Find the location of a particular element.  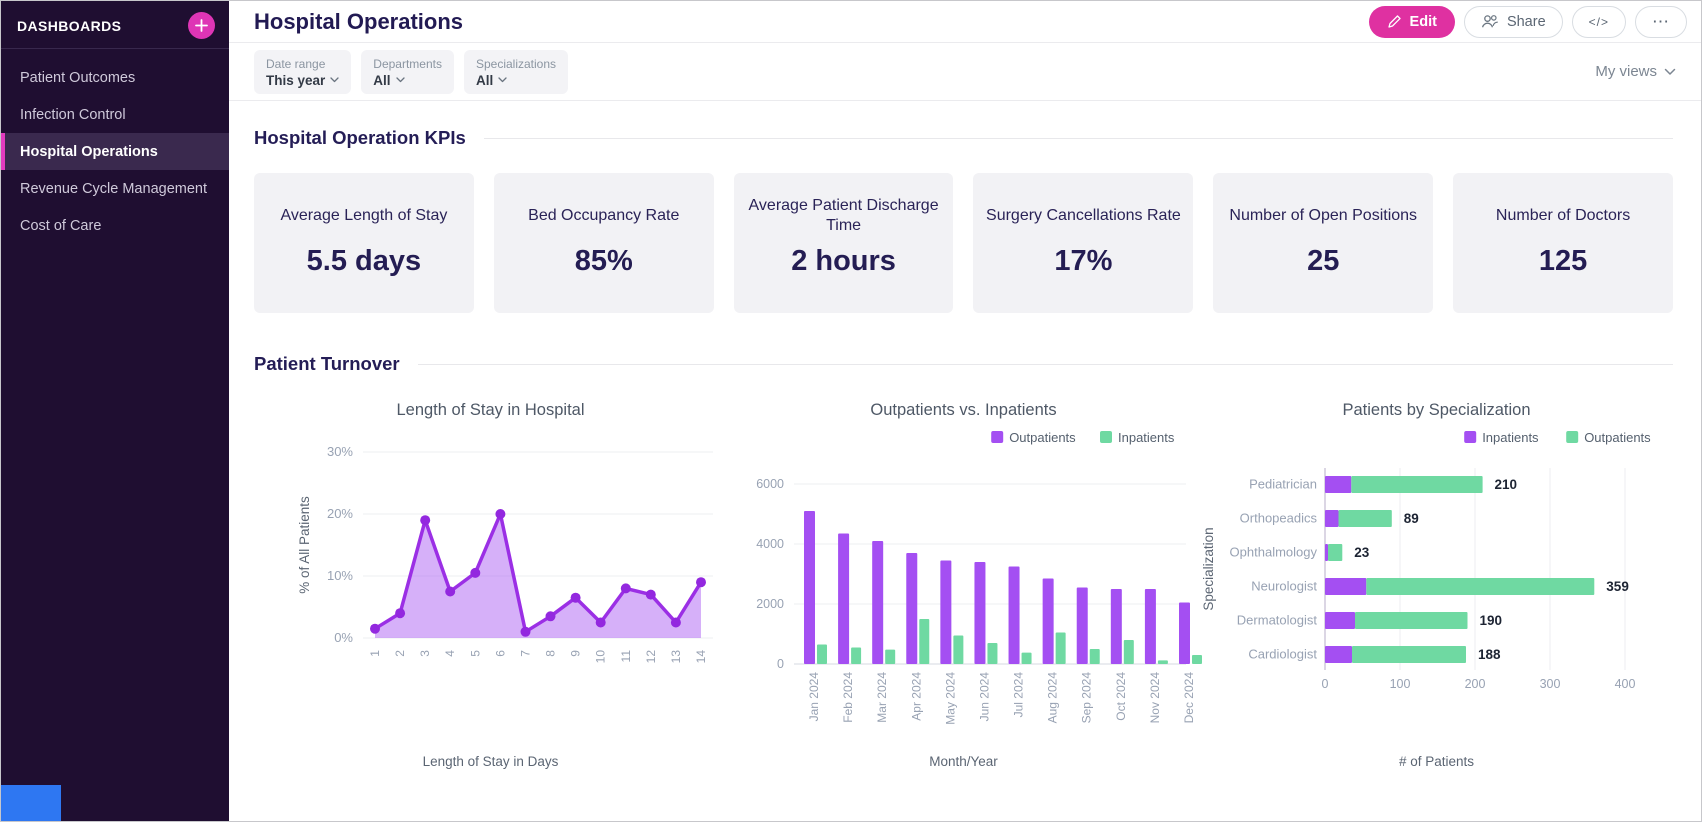

x-tick-label: 14 is located at coordinates (701, 657).